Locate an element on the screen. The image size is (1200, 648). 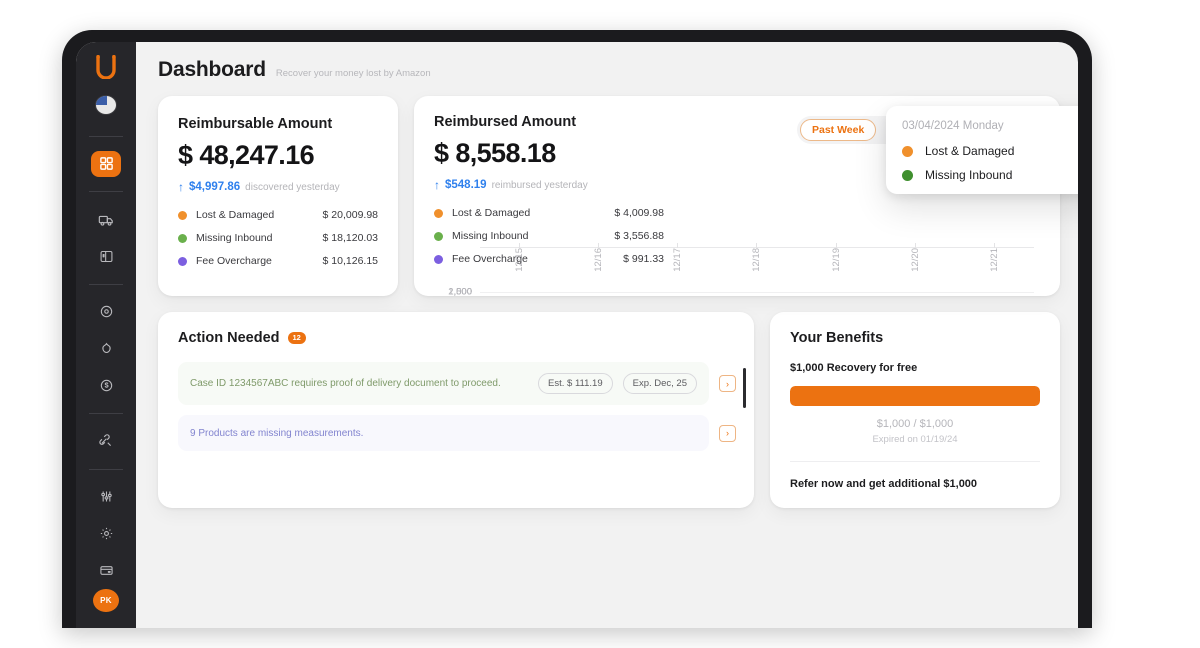
sidebar-item-integrations is located at coordinates (106, 441).